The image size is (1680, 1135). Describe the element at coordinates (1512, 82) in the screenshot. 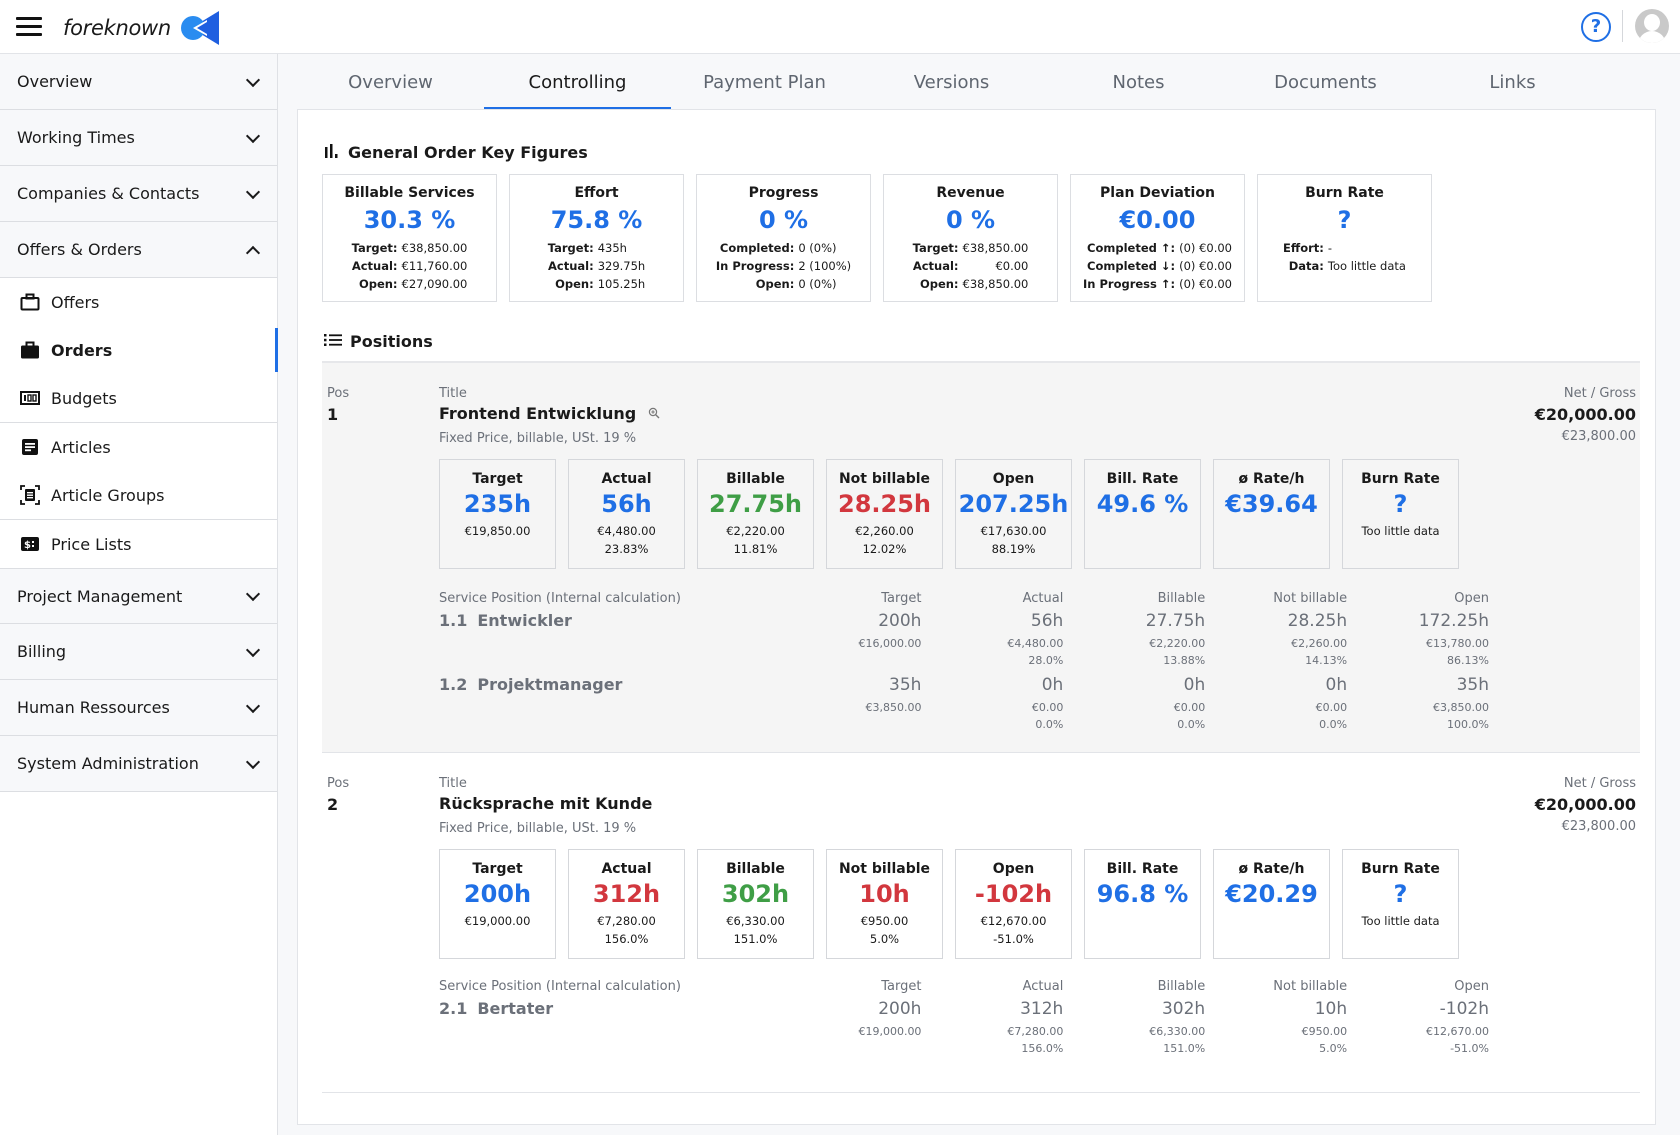

I see `tab-links: Links` at that location.